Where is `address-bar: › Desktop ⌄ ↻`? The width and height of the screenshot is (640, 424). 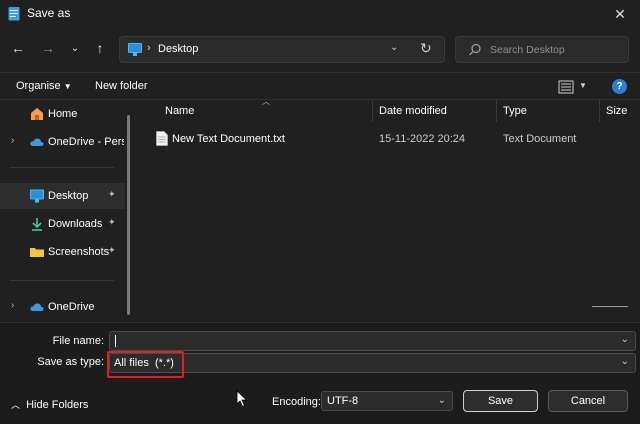 address-bar: › Desktop ⌄ ↻ is located at coordinates (282, 49).